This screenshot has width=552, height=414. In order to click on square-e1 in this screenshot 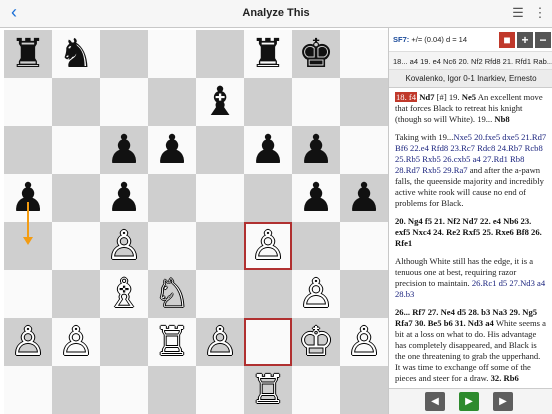, I will do `click(220, 390)`.